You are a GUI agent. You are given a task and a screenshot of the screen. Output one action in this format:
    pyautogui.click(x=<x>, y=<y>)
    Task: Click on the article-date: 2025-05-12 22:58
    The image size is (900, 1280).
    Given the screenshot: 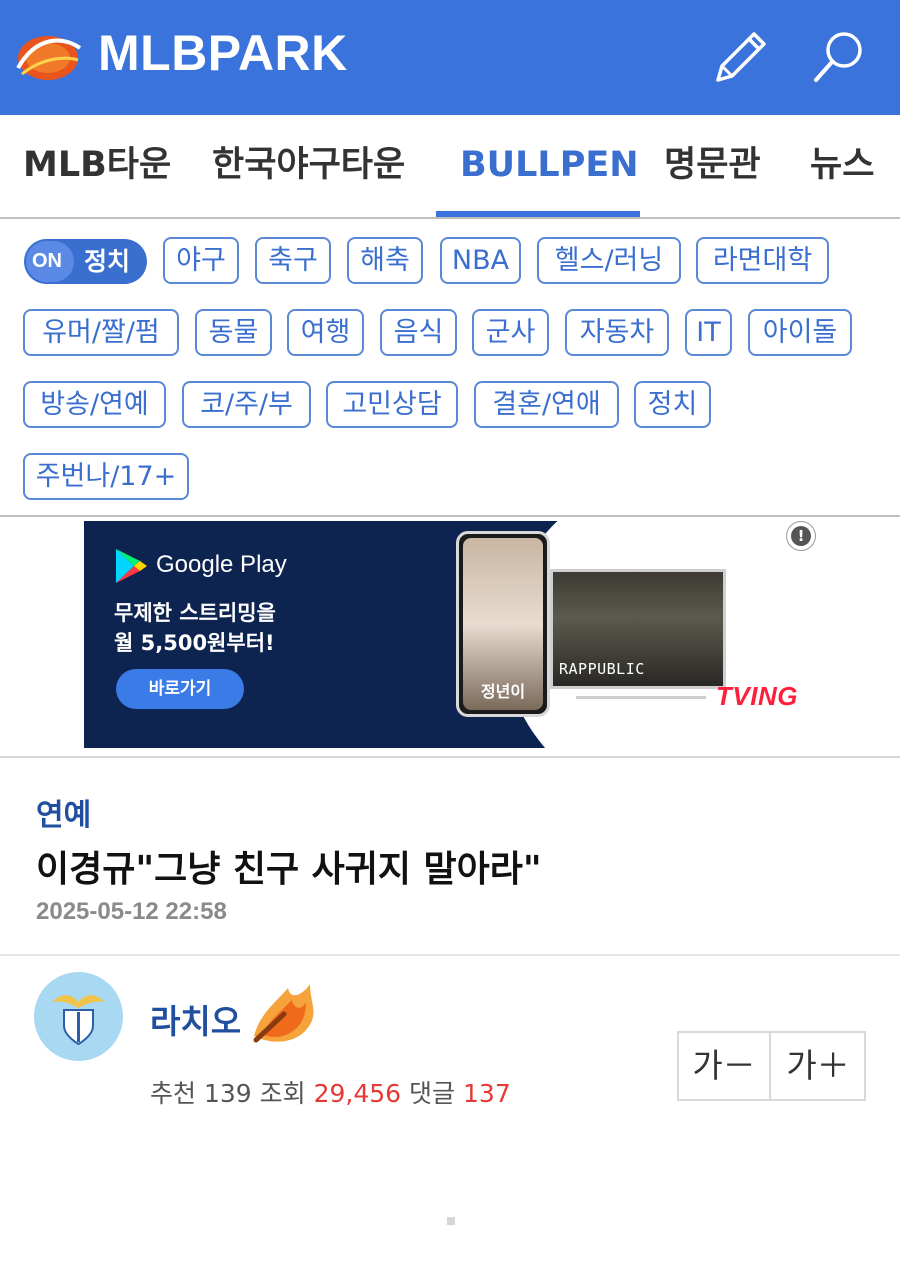 What is the action you would take?
    pyautogui.click(x=131, y=911)
    